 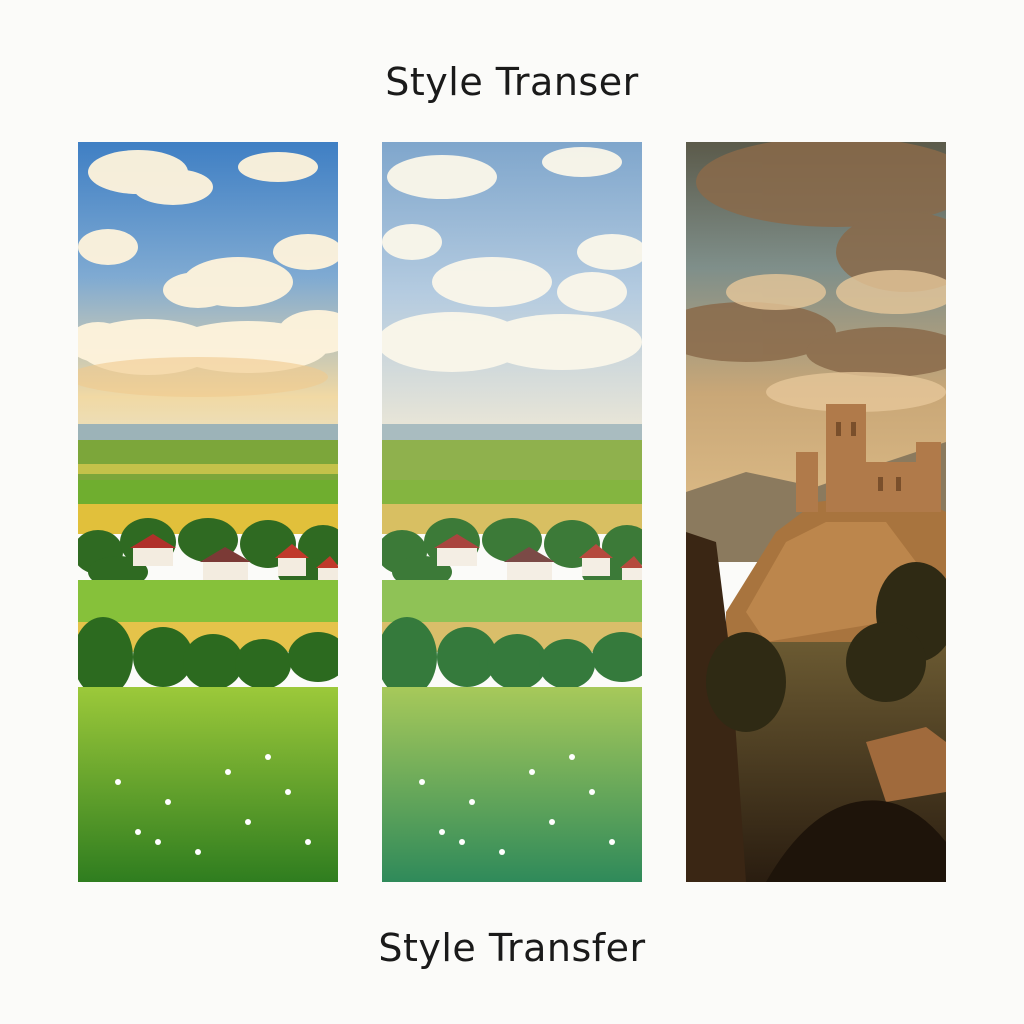 What do you see at coordinates (512, 948) in the screenshot?
I see `bottom-title: Style Transfer` at bounding box center [512, 948].